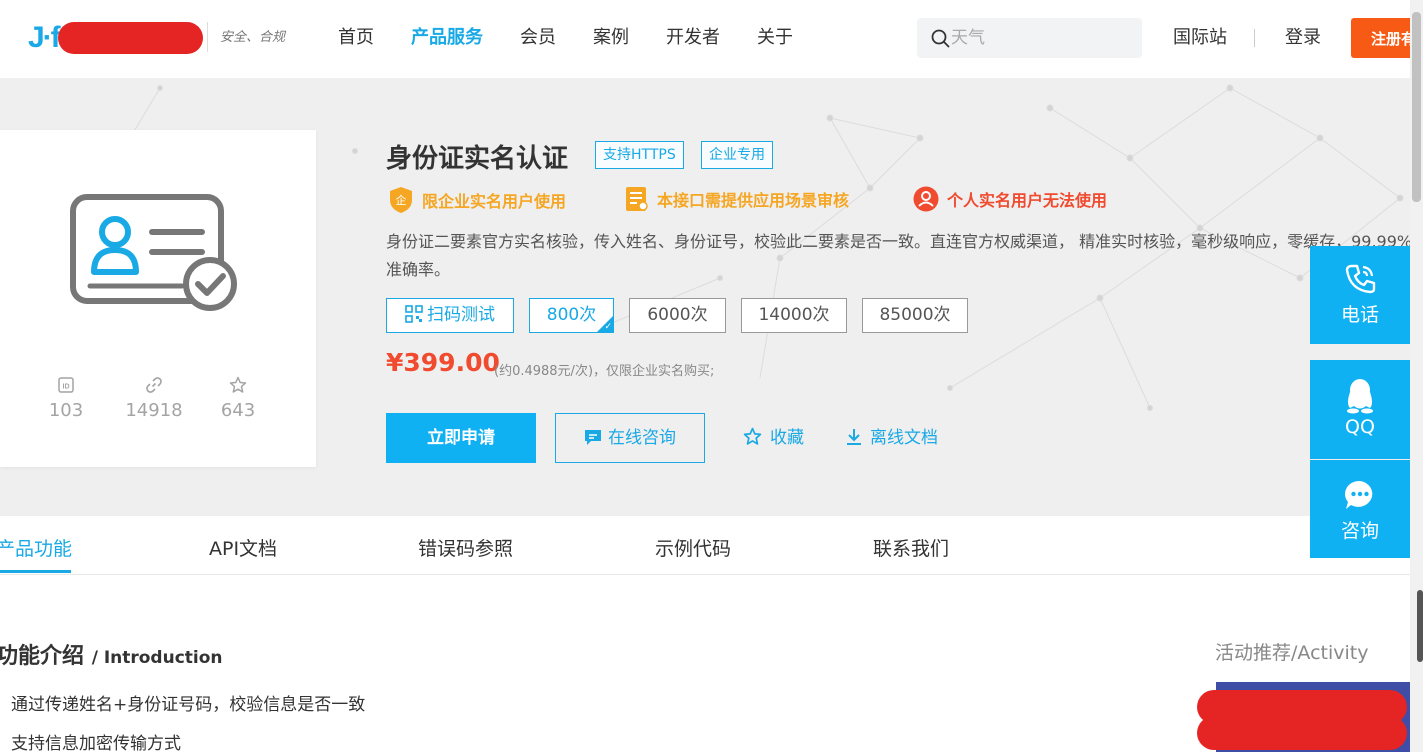 Image resolution: width=1423 pixels, height=754 pixels. I want to click on product-title: 身份证实名认证, so click(477, 159).